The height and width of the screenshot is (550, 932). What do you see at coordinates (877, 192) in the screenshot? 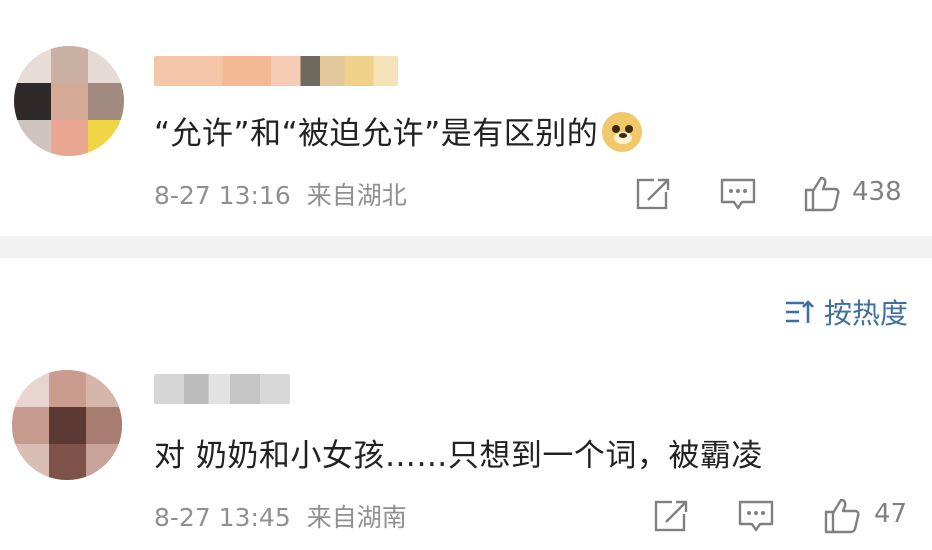
I see `like-count: 438` at bounding box center [877, 192].